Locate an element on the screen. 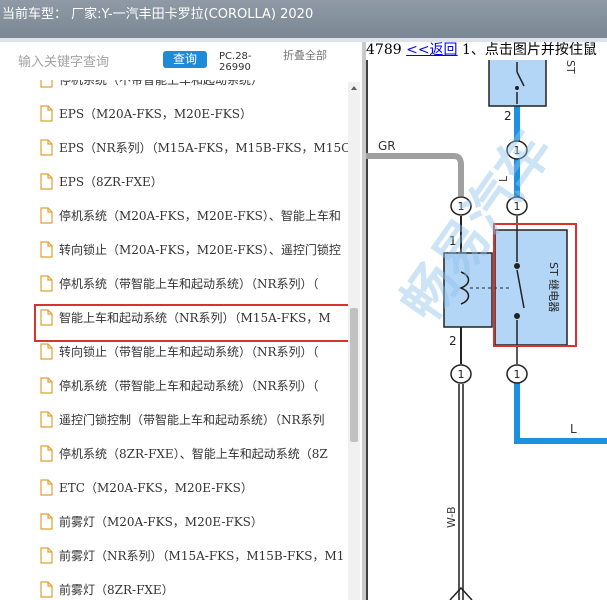  wb-wire-label: W-B is located at coordinates (451, 517).